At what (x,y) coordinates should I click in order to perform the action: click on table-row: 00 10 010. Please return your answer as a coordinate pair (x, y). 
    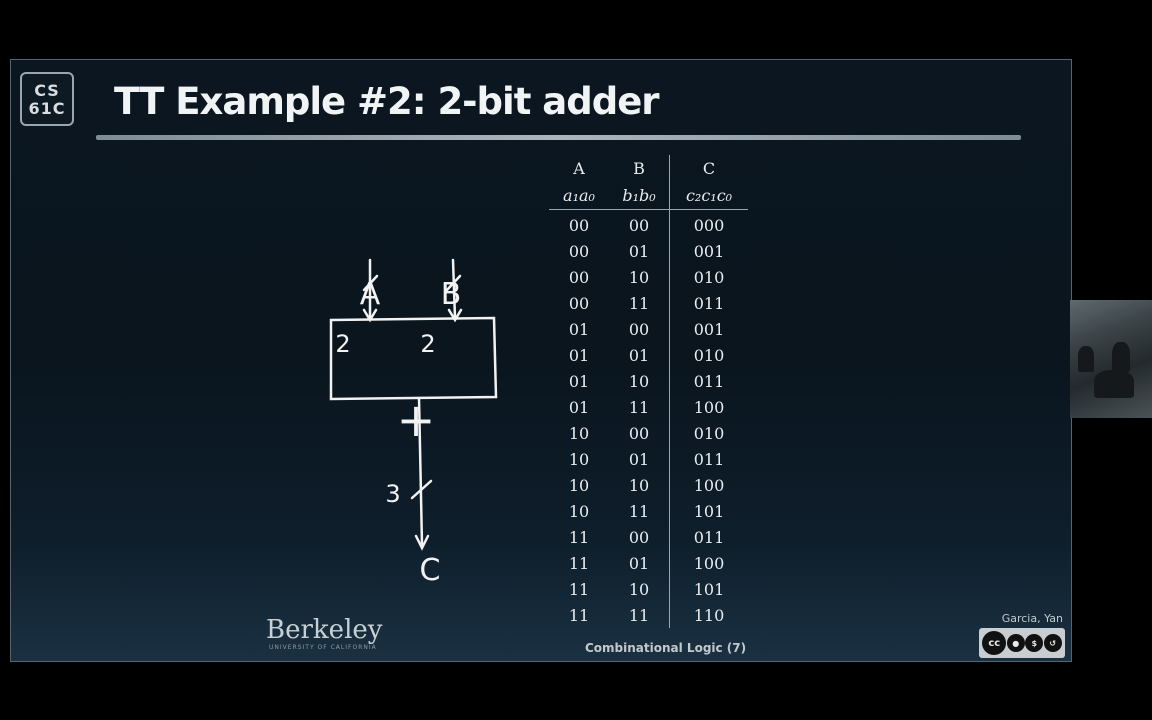
    Looking at the image, I should click on (648, 277).